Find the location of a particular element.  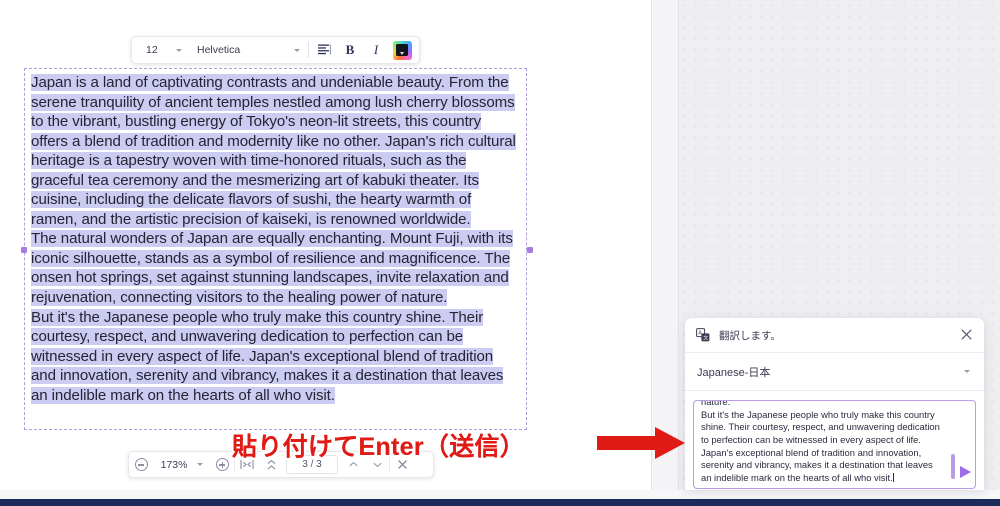

italic-label: I is located at coordinates (376, 49).